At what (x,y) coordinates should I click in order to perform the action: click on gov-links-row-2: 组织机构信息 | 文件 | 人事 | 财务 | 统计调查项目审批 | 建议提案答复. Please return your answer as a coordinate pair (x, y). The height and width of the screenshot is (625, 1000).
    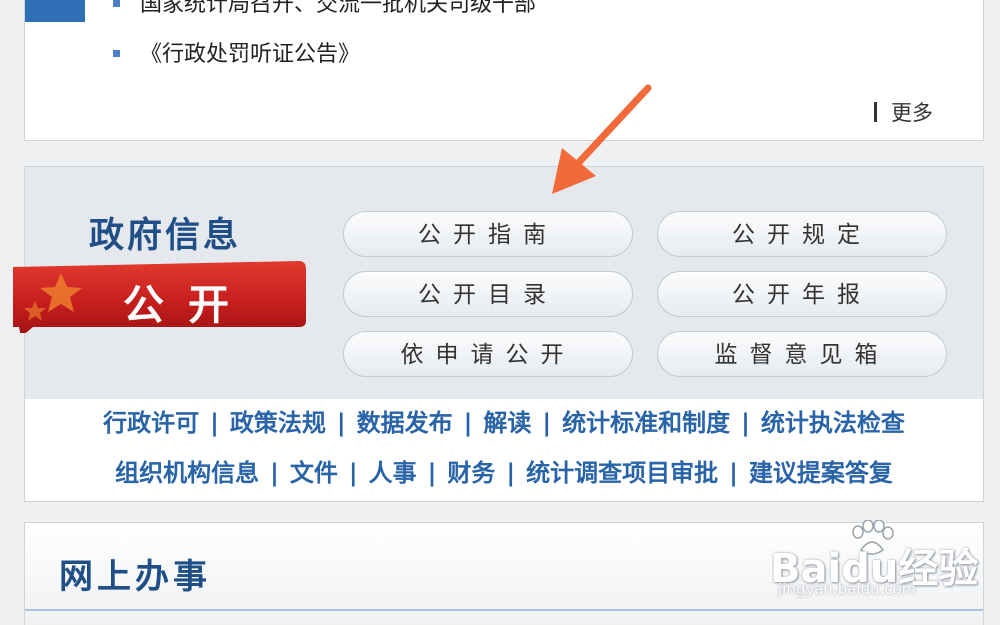
    Looking at the image, I should click on (504, 473).